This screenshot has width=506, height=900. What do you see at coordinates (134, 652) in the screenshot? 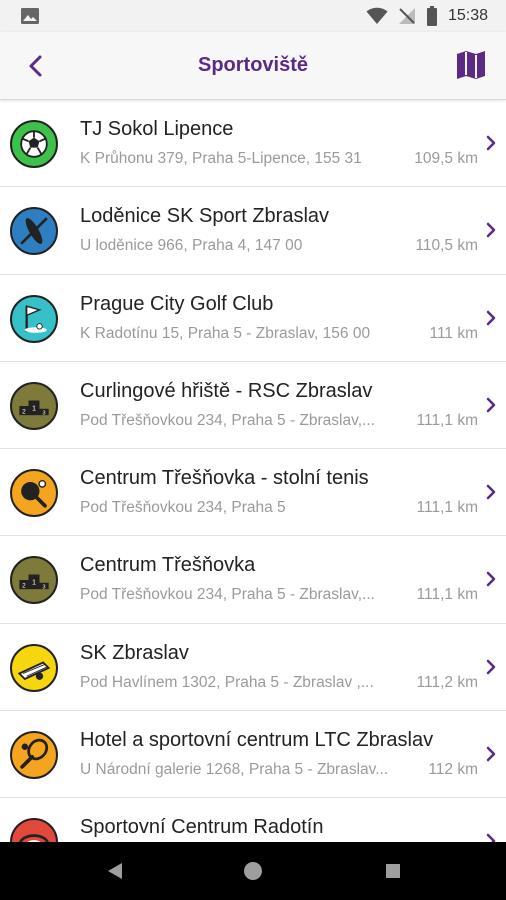
I see `venue-name: SK Zbraslav` at bounding box center [134, 652].